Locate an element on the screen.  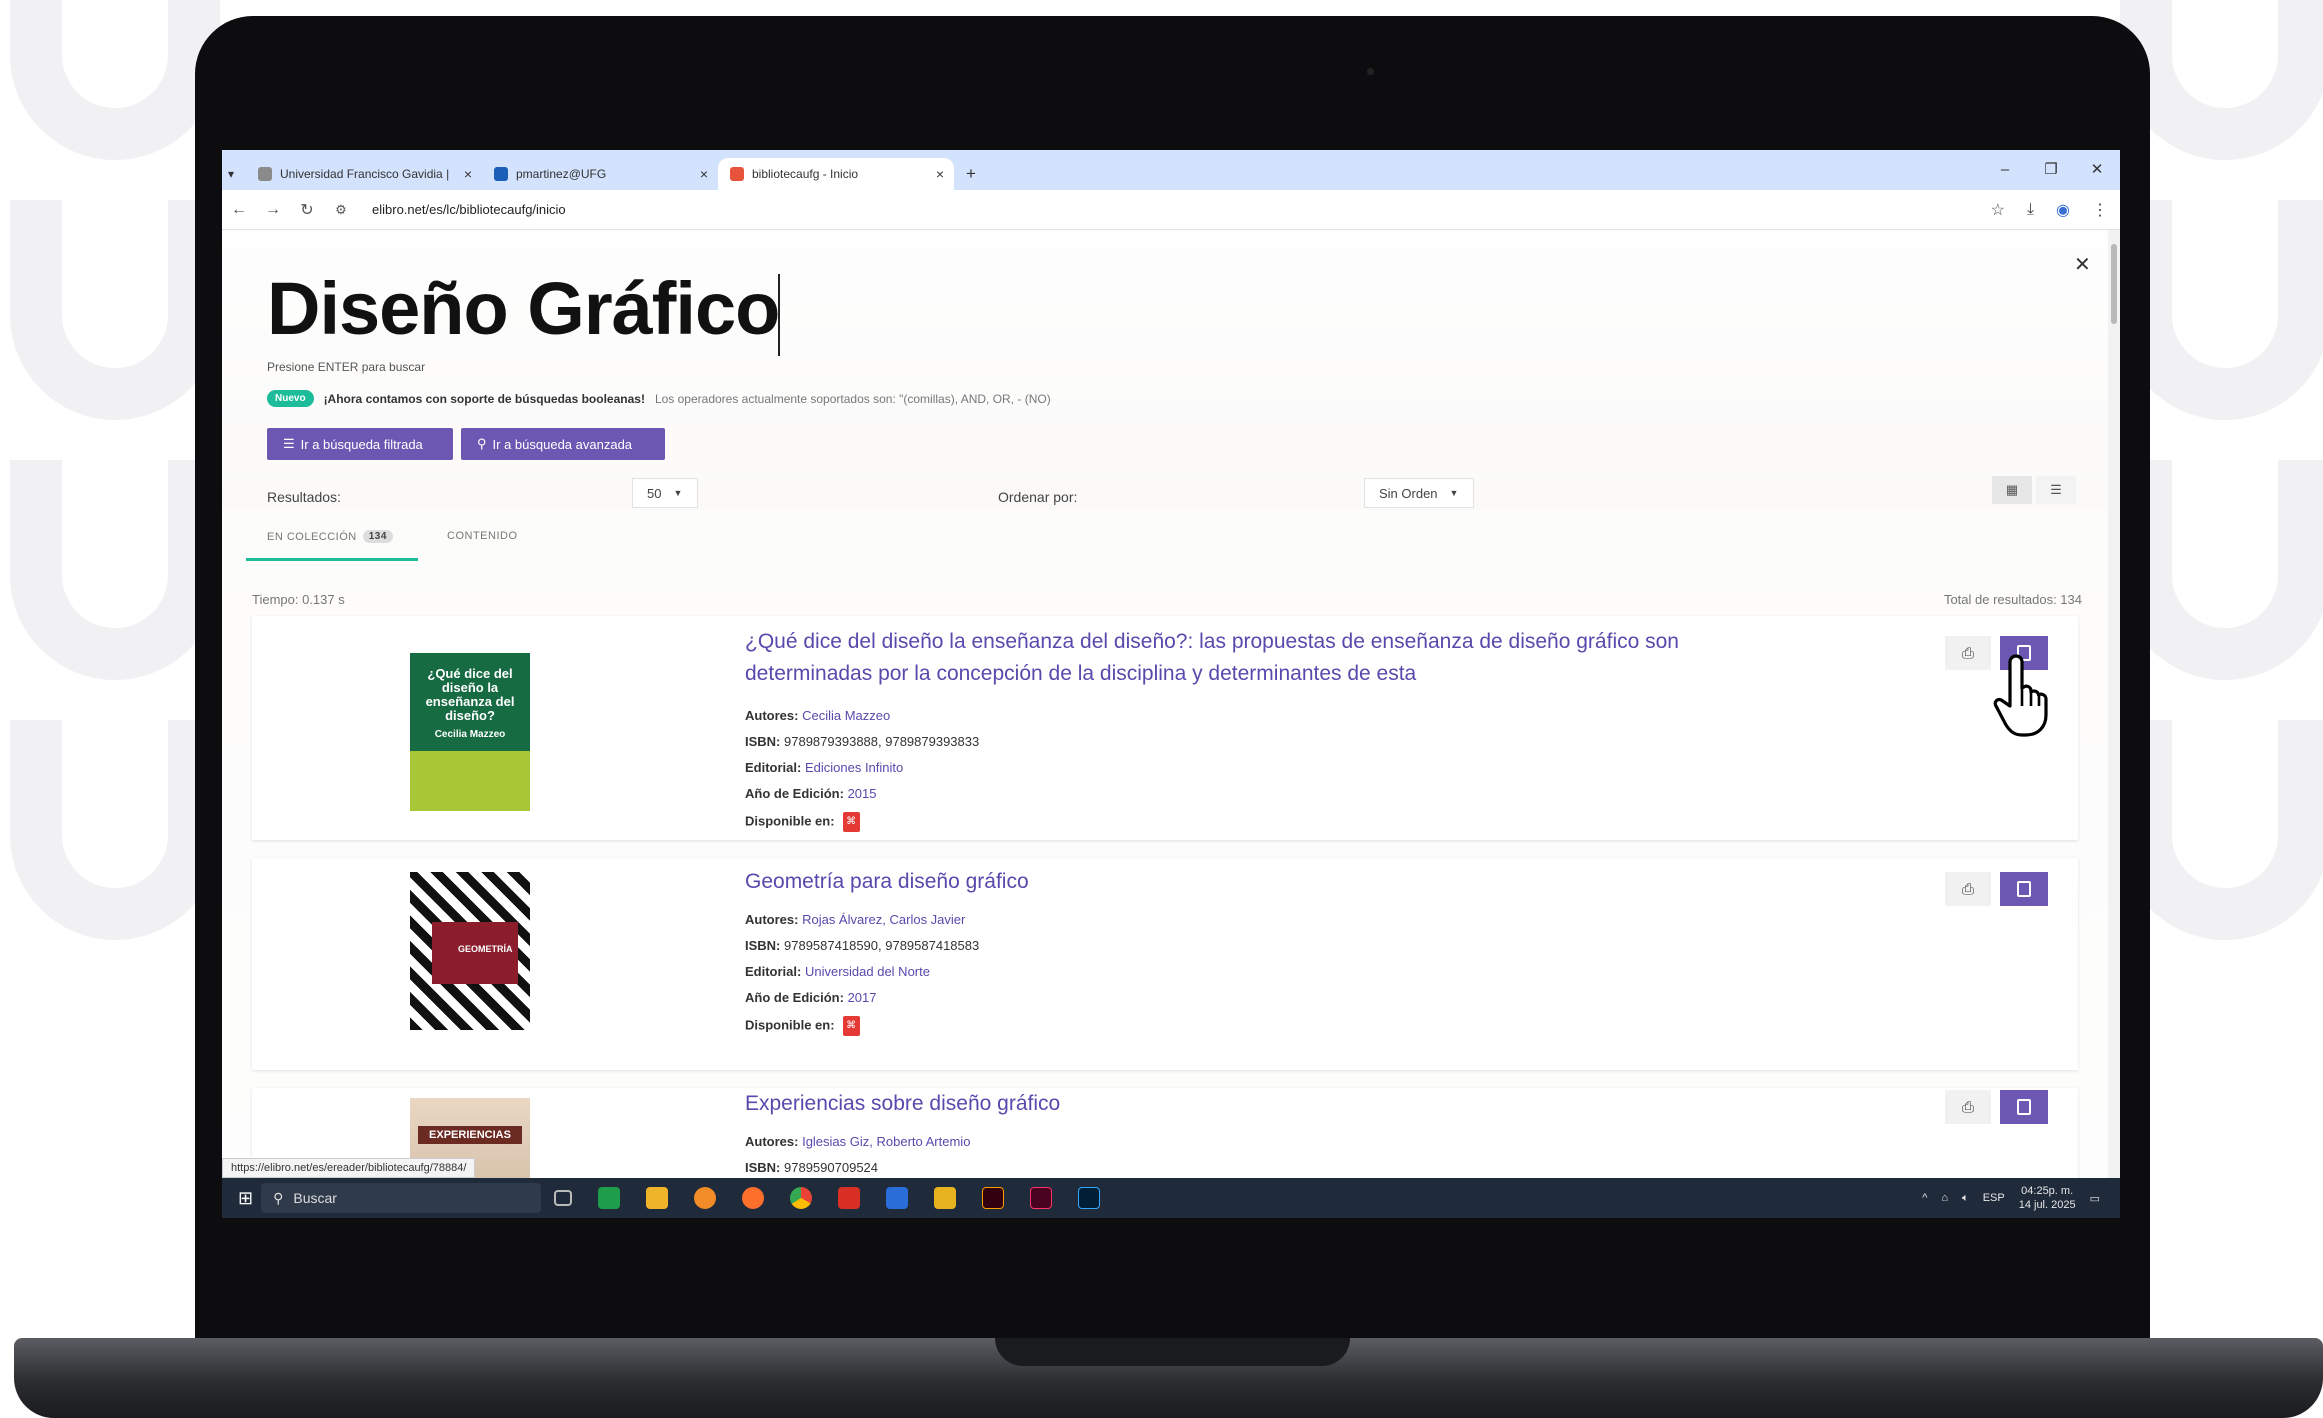
authors-label: Autores: is located at coordinates (772, 919).